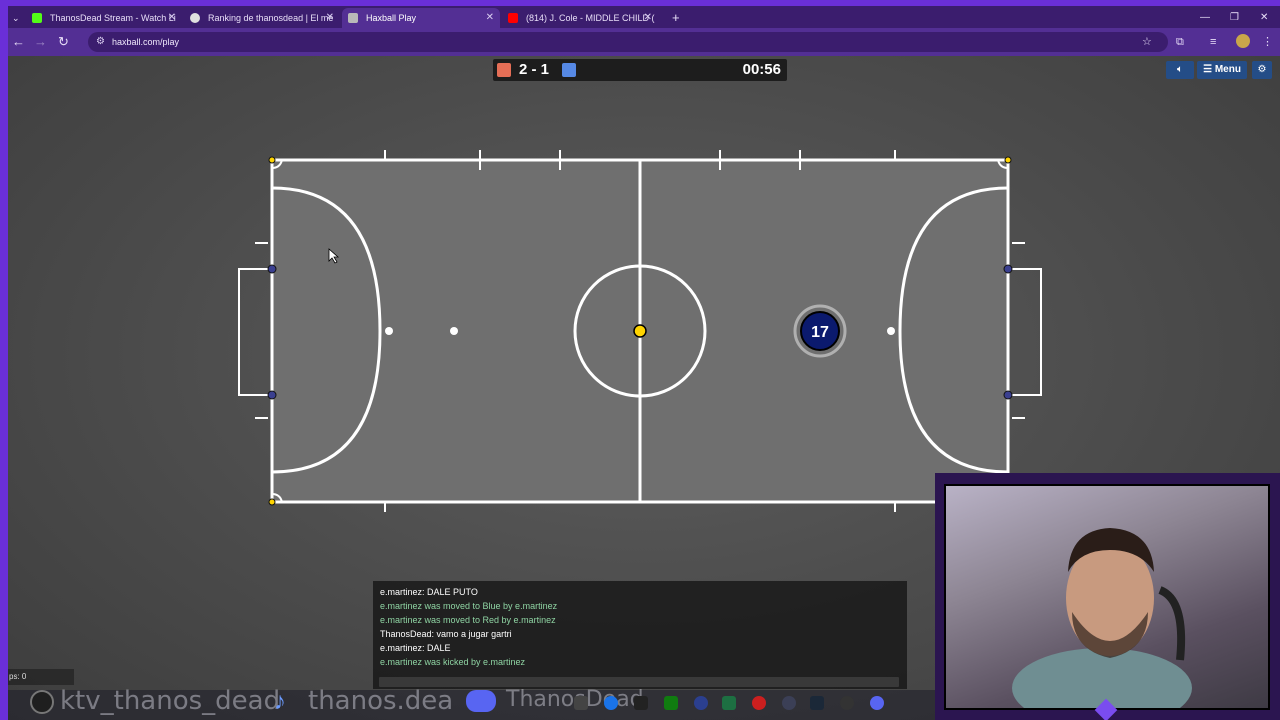 This screenshot has width=1280, height=720. Describe the element at coordinates (454, 331) in the screenshot. I see `second-penalty-spot` at that location.